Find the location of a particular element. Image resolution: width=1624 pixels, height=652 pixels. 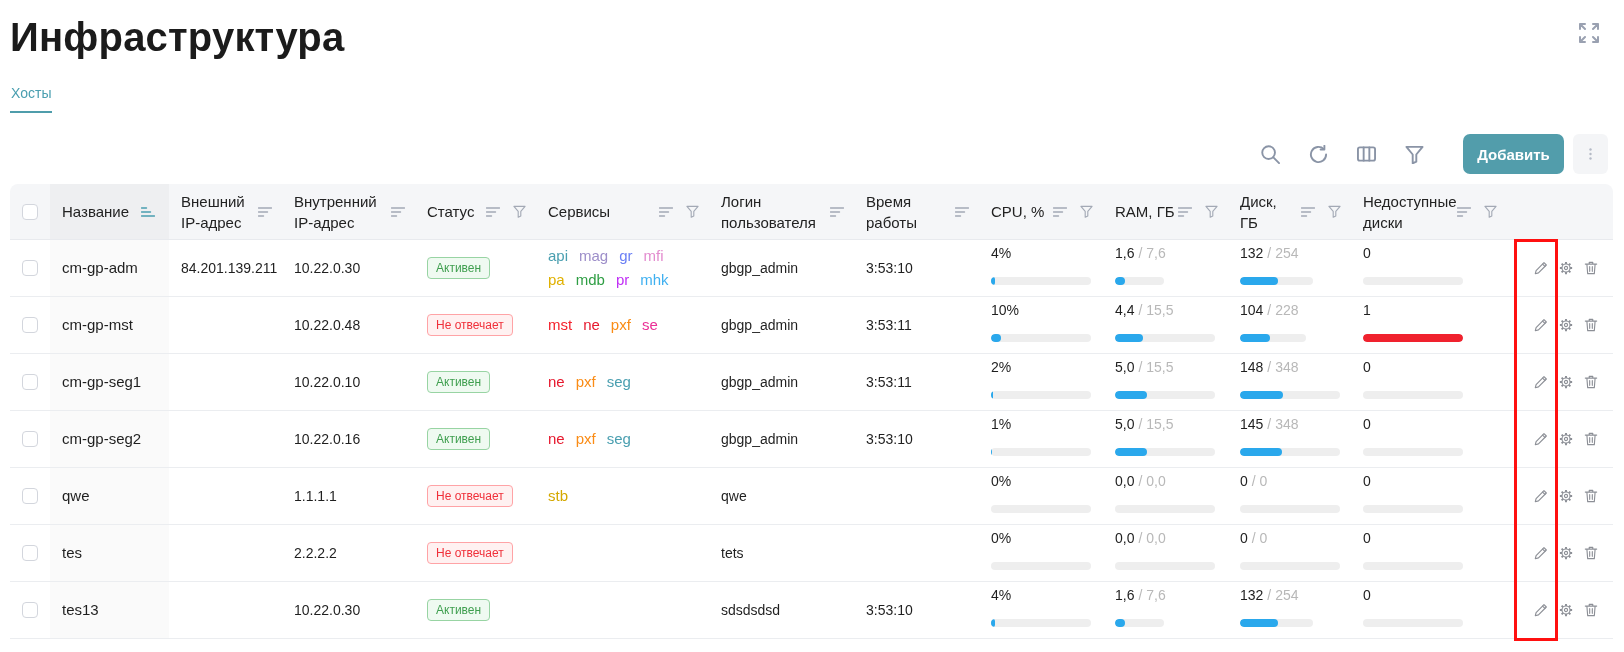

cpu-value: 2% is located at coordinates (1001, 367).